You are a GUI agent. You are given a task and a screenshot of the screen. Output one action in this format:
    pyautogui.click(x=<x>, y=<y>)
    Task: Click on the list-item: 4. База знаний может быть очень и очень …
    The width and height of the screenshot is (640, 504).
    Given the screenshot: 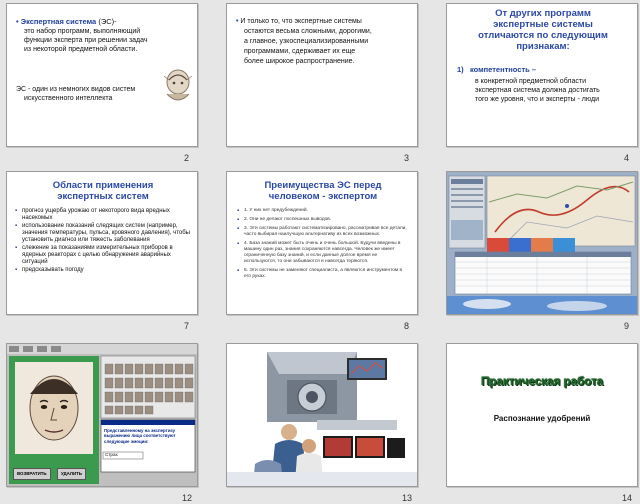 What is the action you would take?
    pyautogui.click(x=323, y=253)
    